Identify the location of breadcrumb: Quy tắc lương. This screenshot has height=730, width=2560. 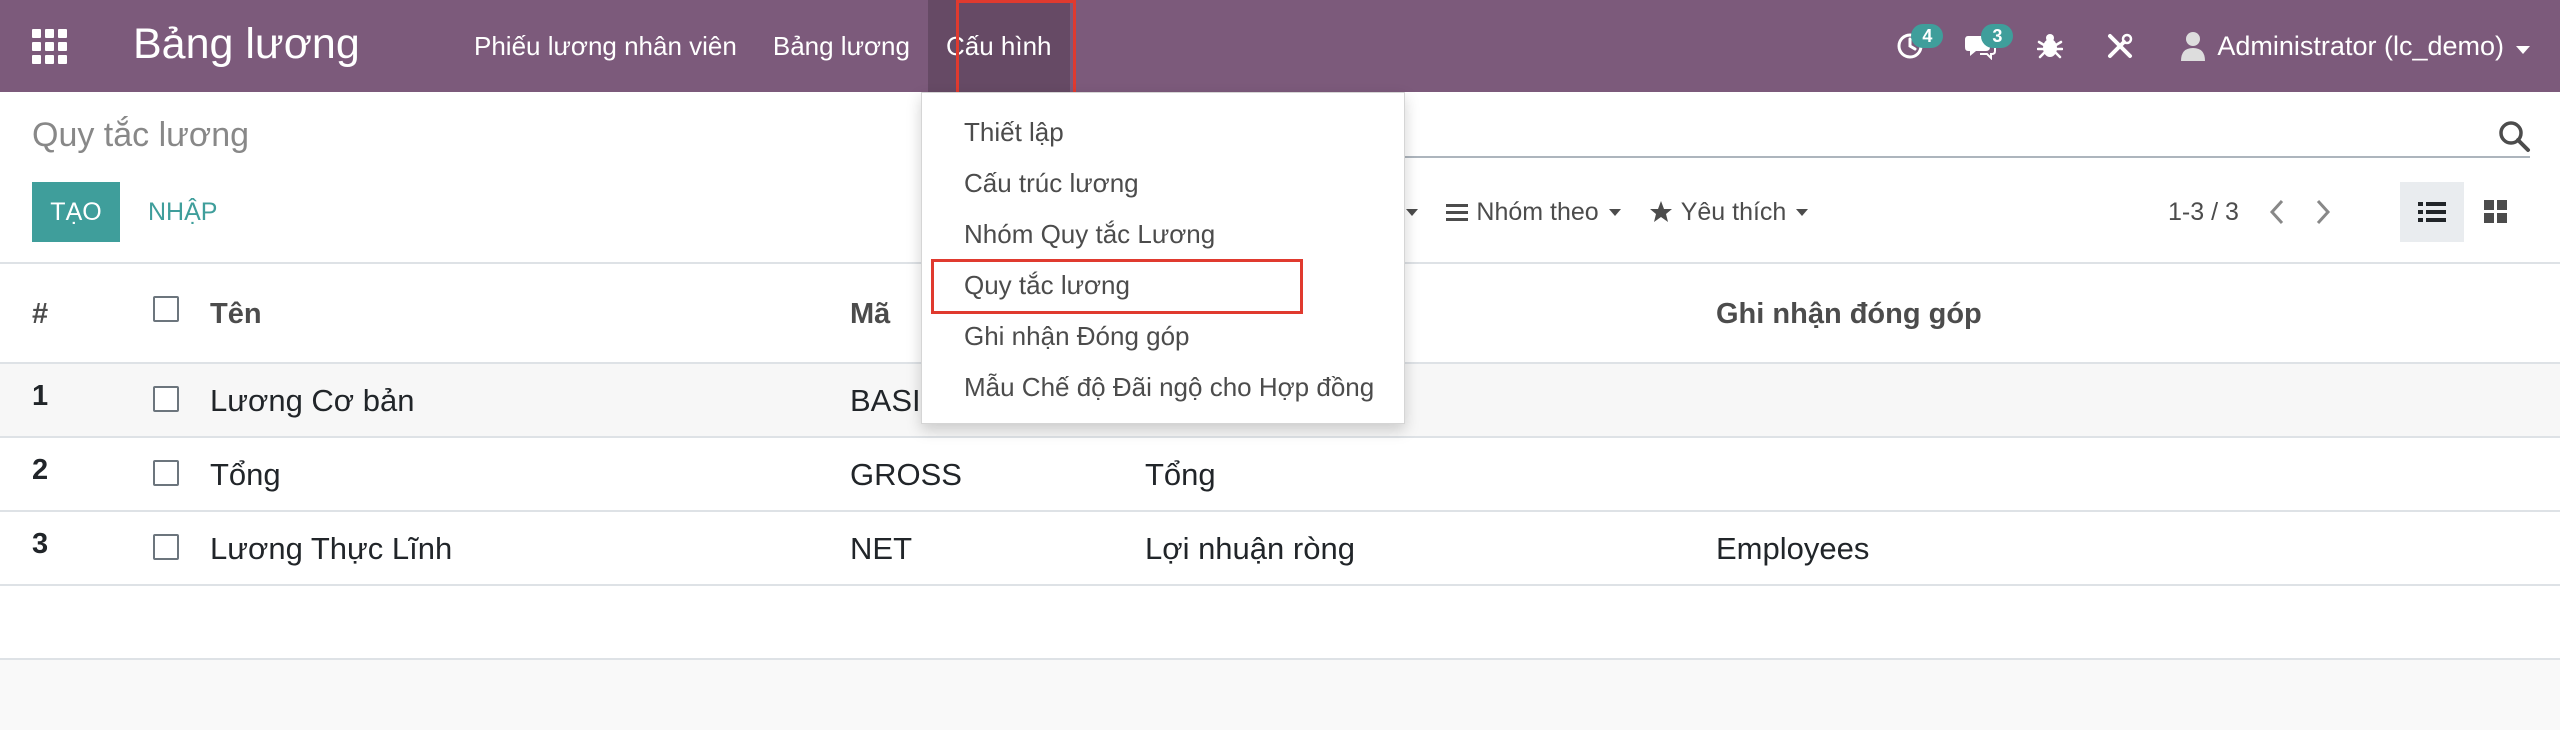
(141, 135).